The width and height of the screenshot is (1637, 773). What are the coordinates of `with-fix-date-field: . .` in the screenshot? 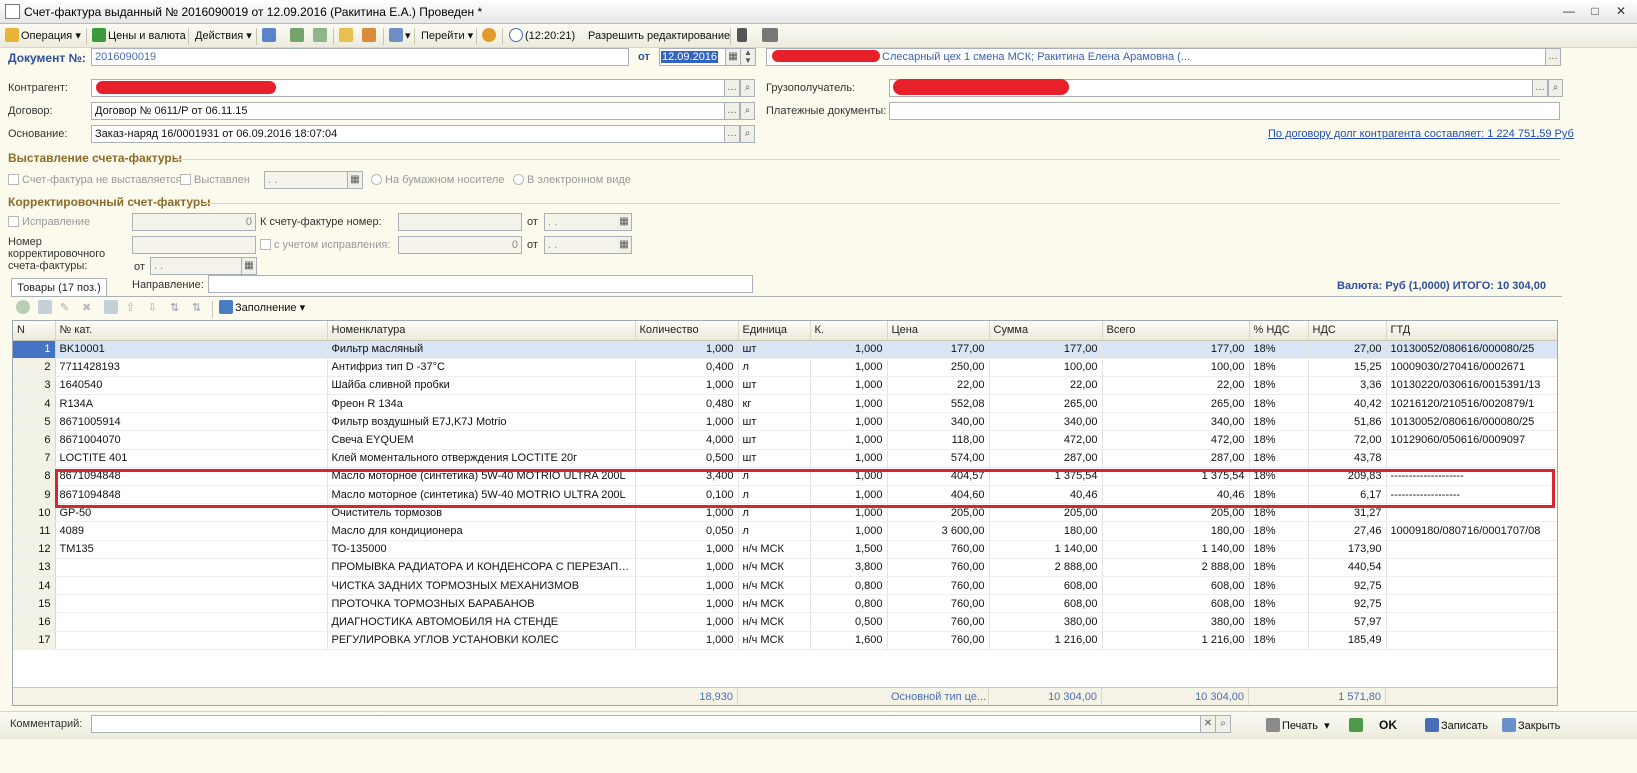 It's located at (581, 245).